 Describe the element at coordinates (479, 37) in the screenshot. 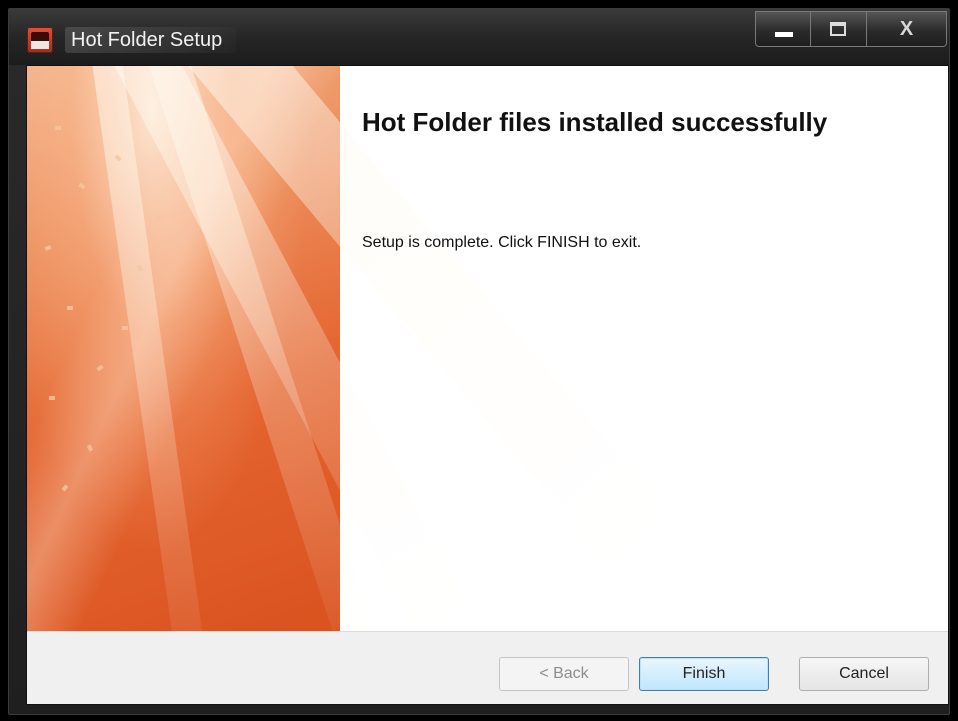

I see `title-bar: Hot Folder Setup X` at that location.